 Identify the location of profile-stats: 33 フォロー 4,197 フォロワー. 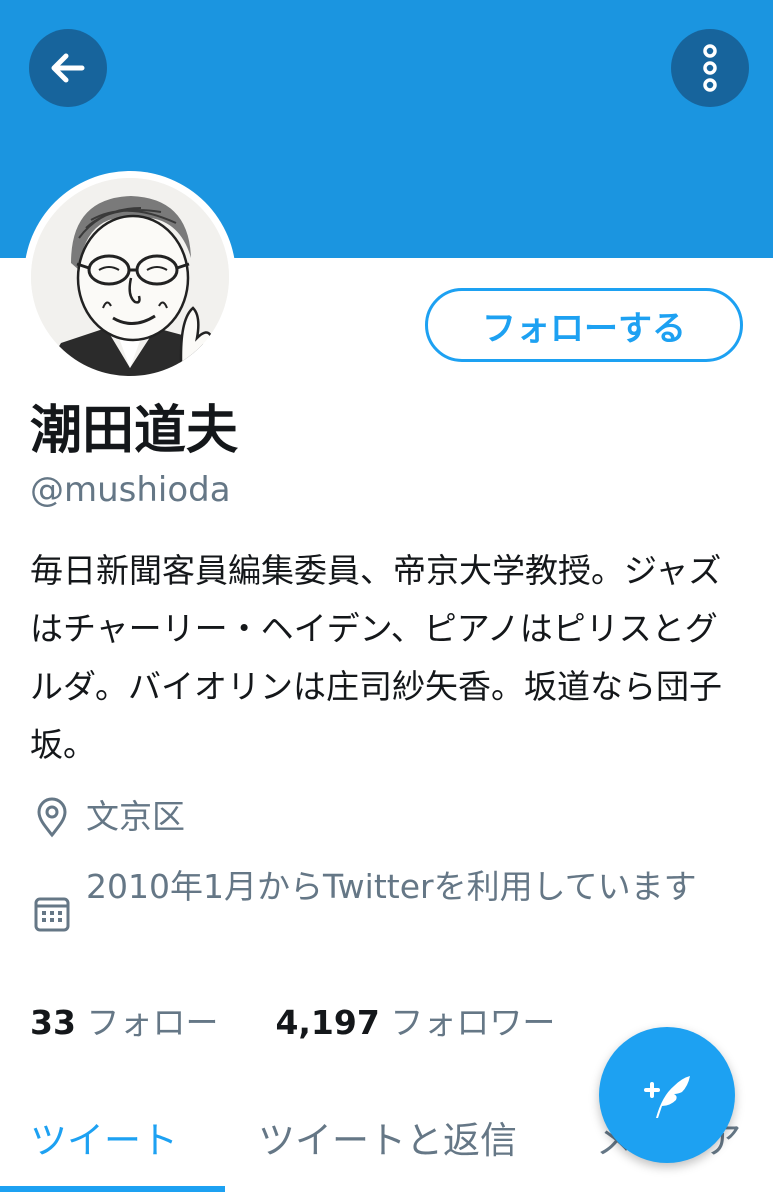
(292, 1023).